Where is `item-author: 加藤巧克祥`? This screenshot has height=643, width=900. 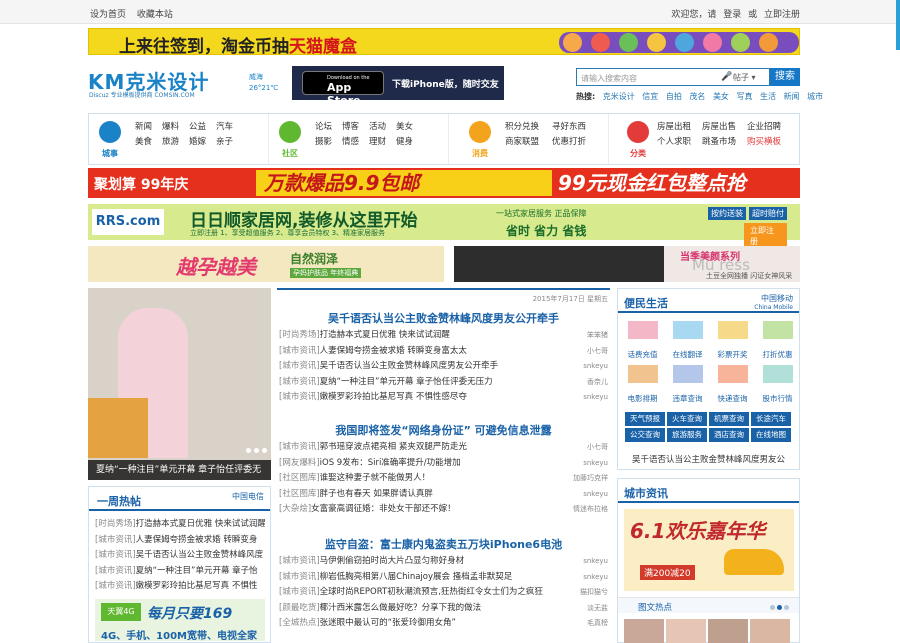
item-author: 加藤巧克祥 is located at coordinates (590, 479).